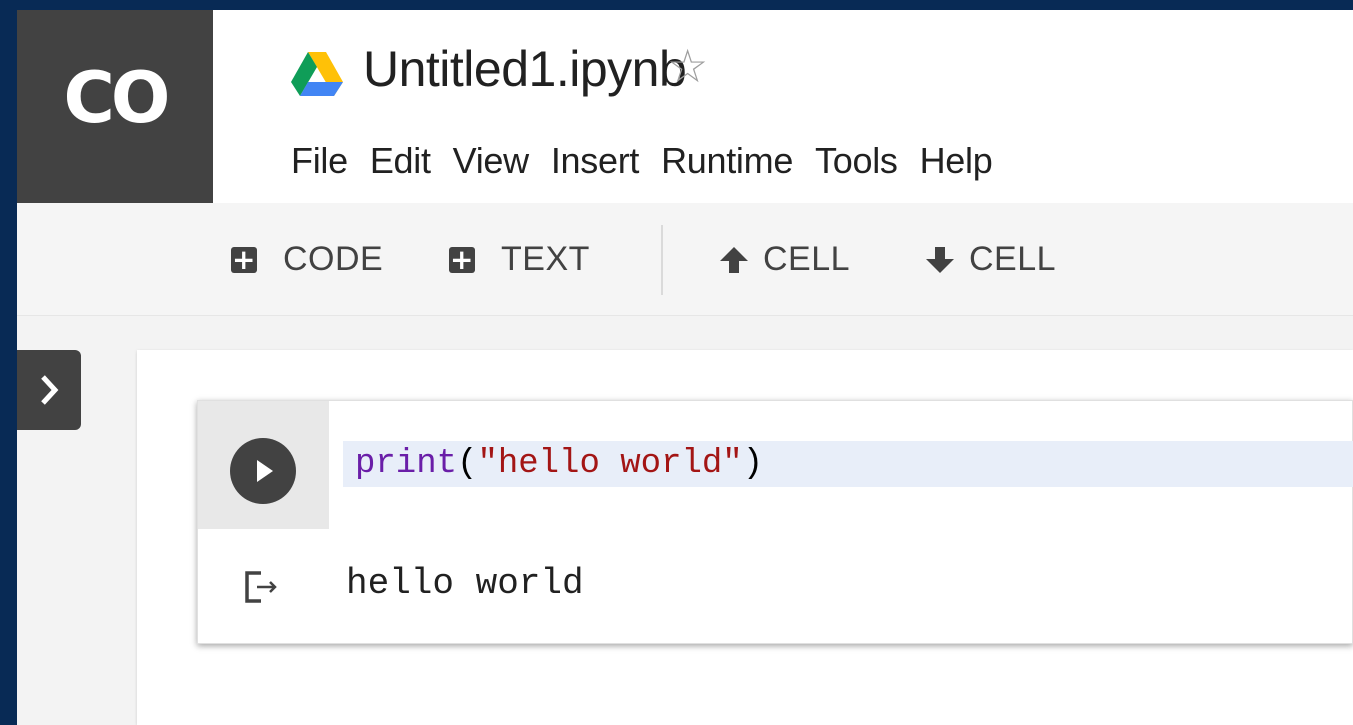  I want to click on code-editor: print("hello world"), so click(848, 464).